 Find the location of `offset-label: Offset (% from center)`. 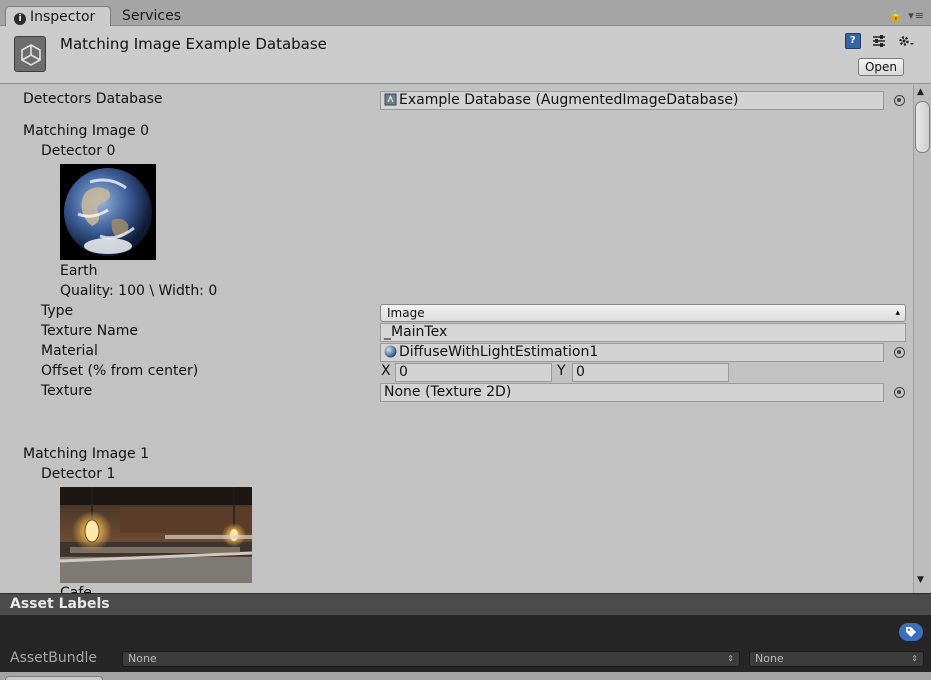

offset-label: Offset (% from center) is located at coordinates (120, 371).